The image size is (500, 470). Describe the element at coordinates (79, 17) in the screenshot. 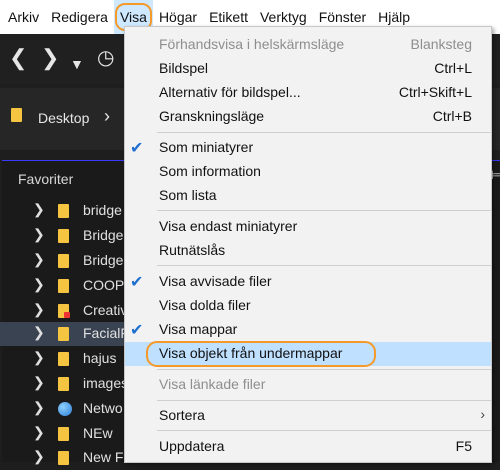

I see `menu-redigera: Redigera` at that location.